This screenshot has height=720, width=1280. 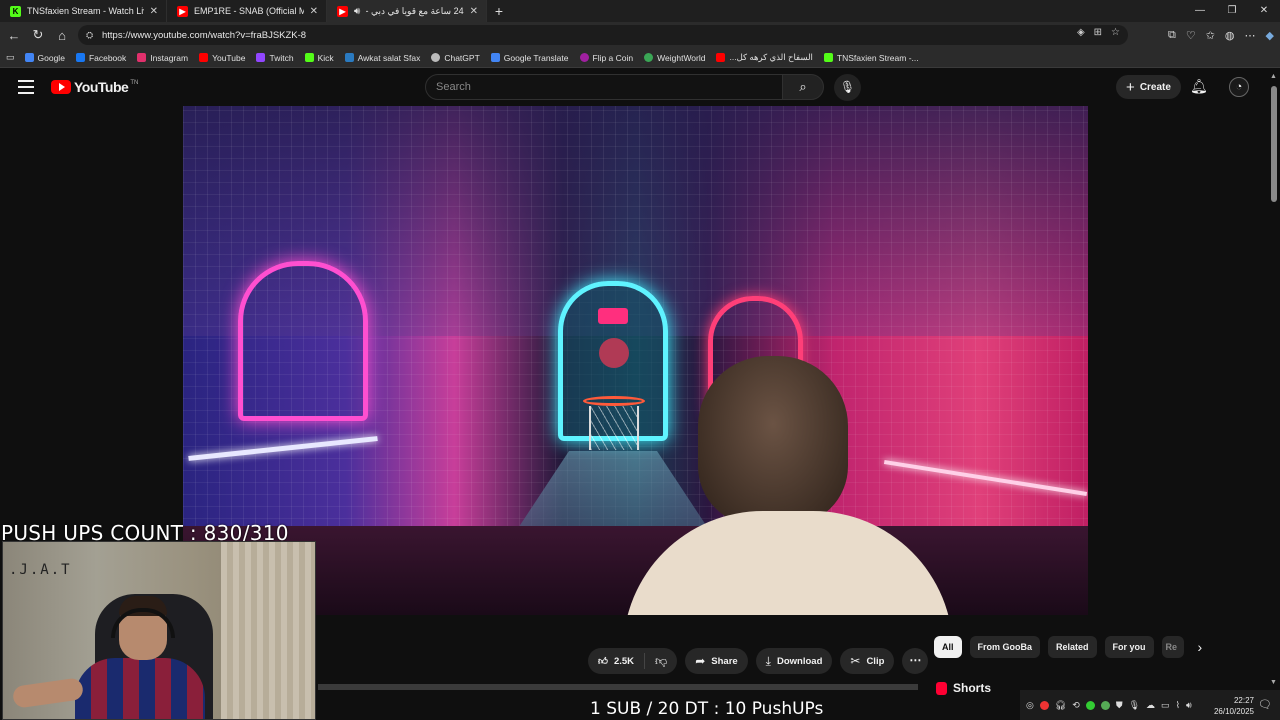 I want to click on favorites-icon: ✩, so click(x=1210, y=35).